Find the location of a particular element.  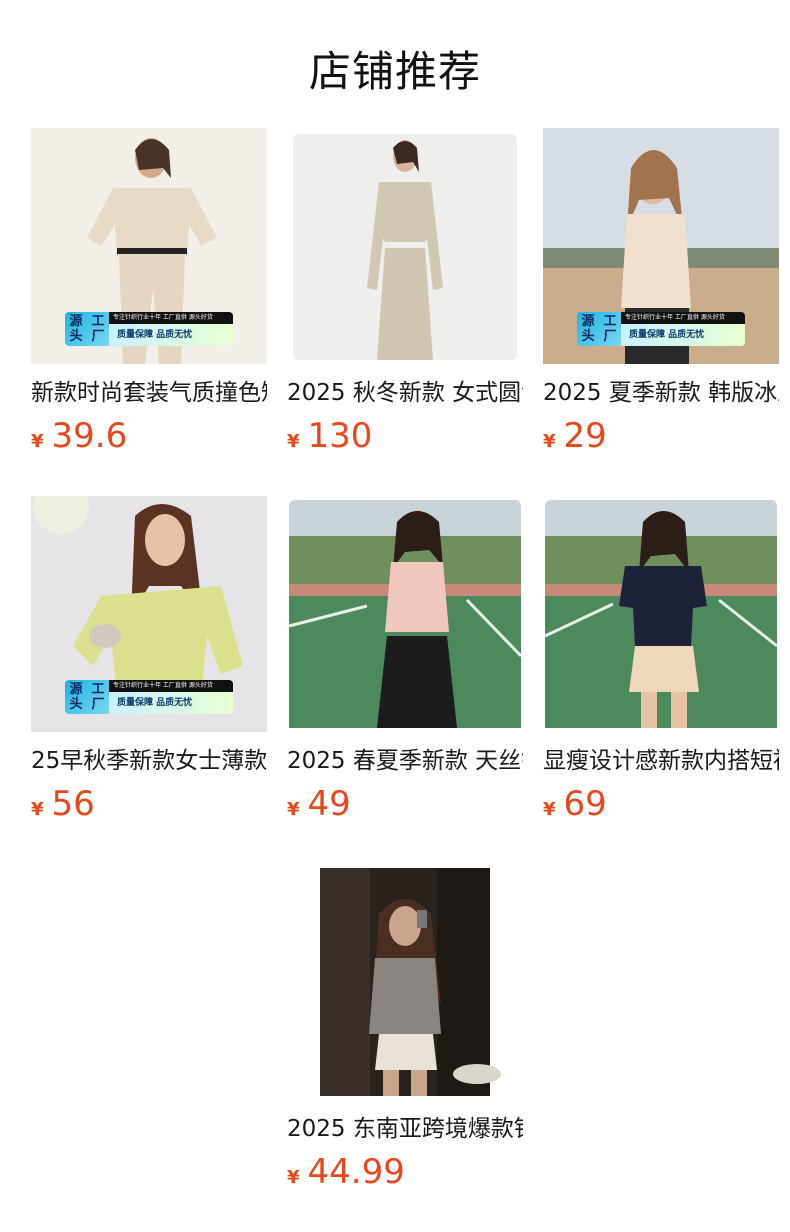

product-card: 2025 东南亚跨境爆款针织开衫 ¥44.99 is located at coordinates (405, 1034).